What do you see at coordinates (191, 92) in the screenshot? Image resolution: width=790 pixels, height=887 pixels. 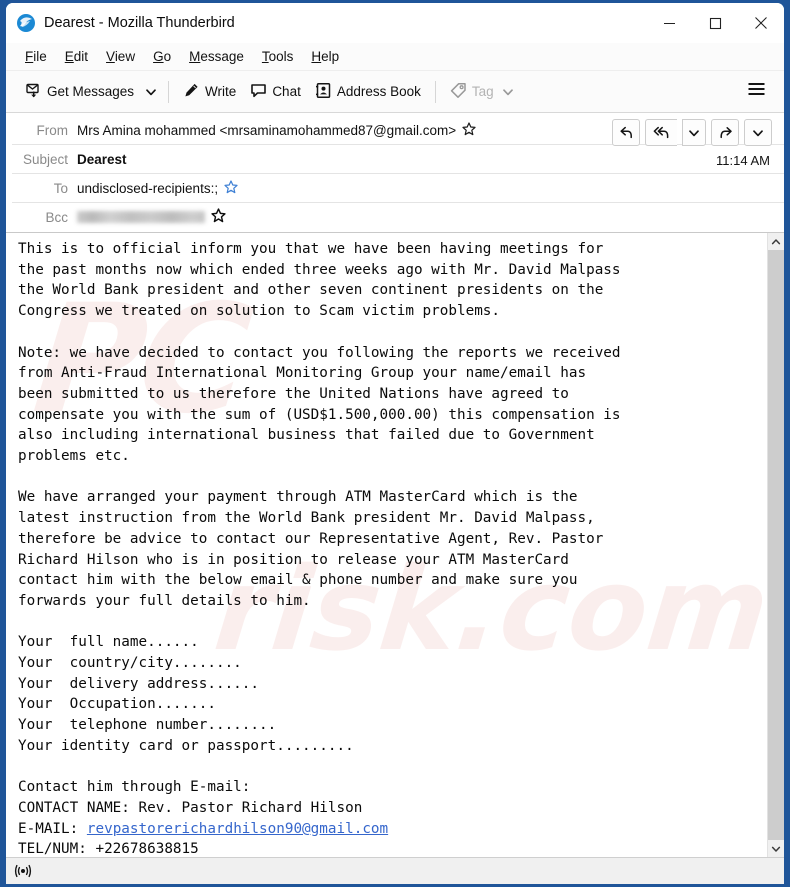 I see `pencil-icon` at bounding box center [191, 92].